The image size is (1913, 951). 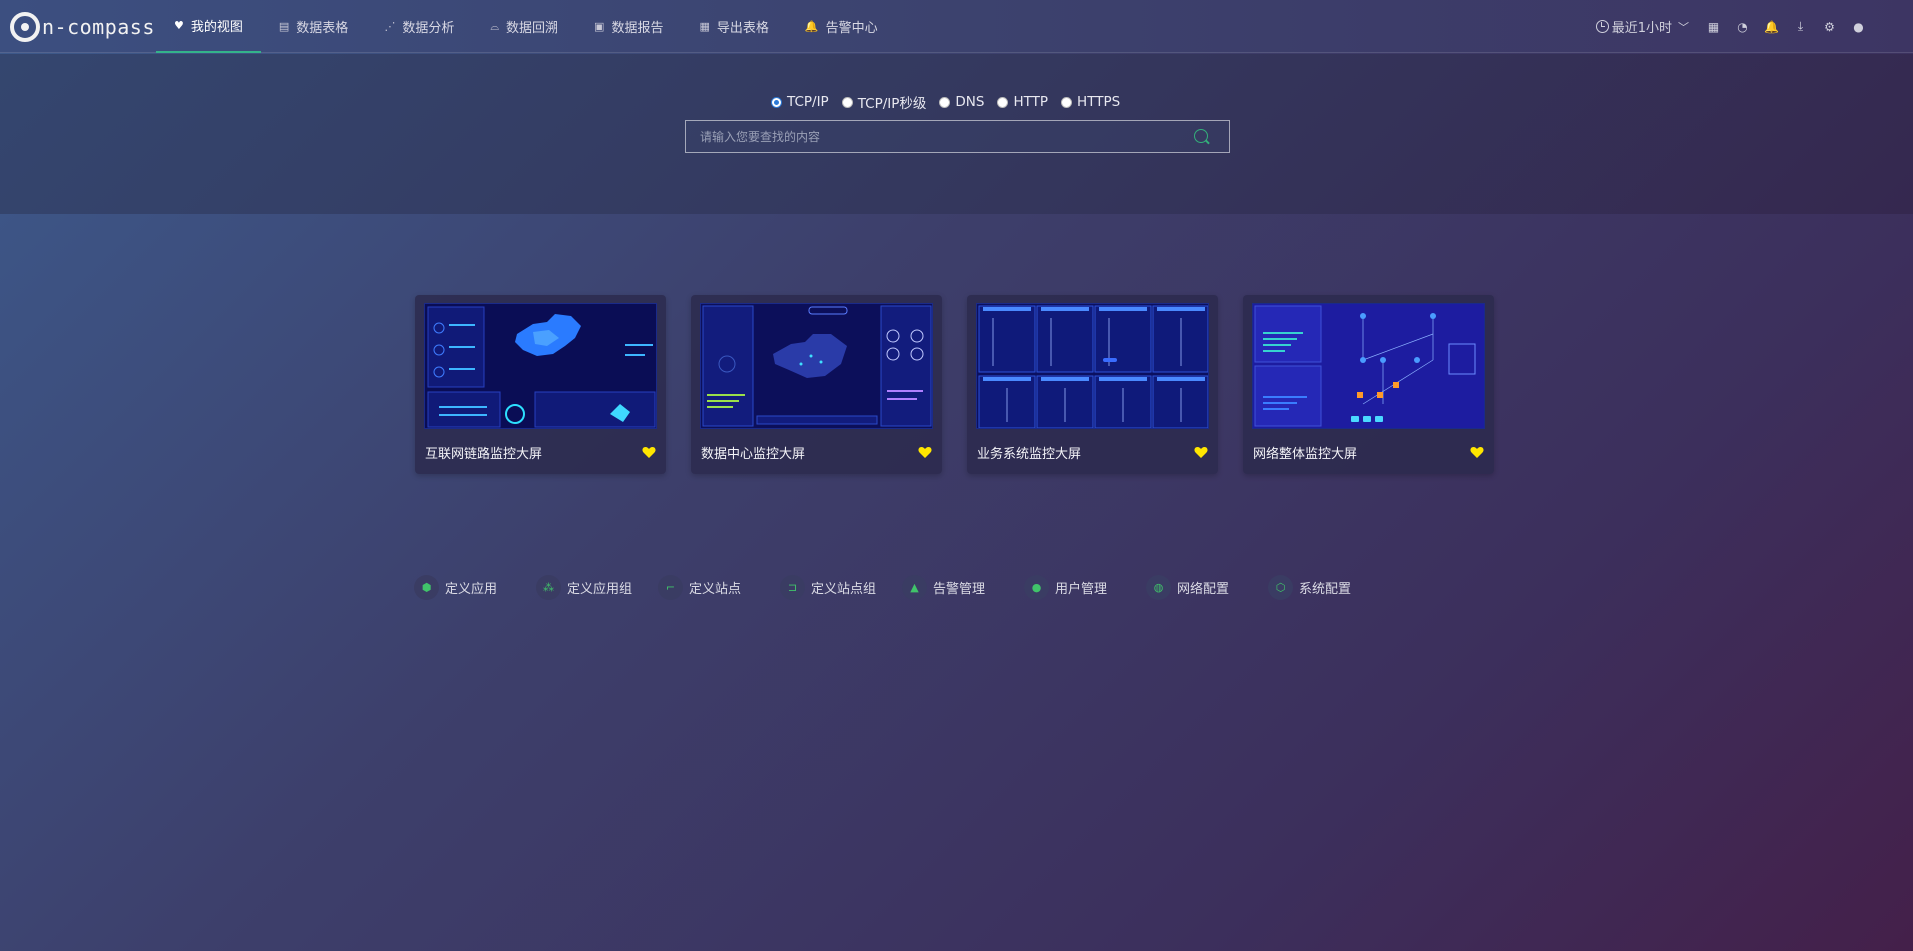 What do you see at coordinates (98, 27) in the screenshot?
I see `logo-text: n-compass` at bounding box center [98, 27].